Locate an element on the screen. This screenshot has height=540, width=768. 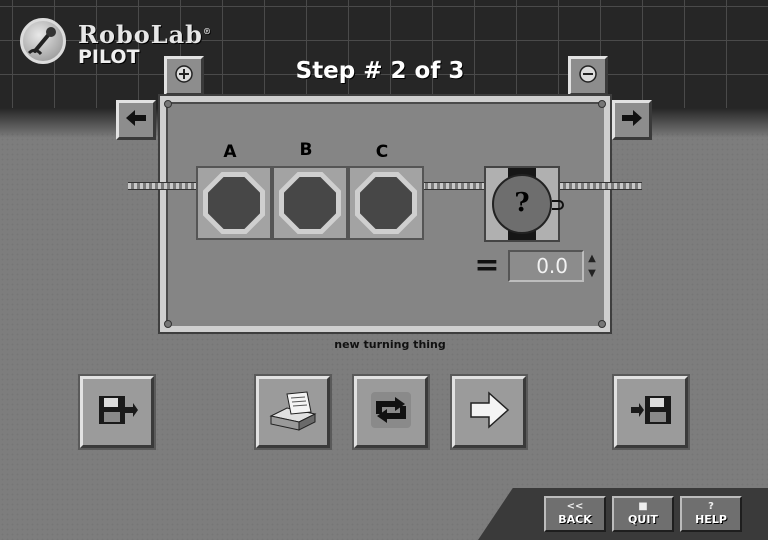
floppy-export-icon is located at coordinates (117, 412).